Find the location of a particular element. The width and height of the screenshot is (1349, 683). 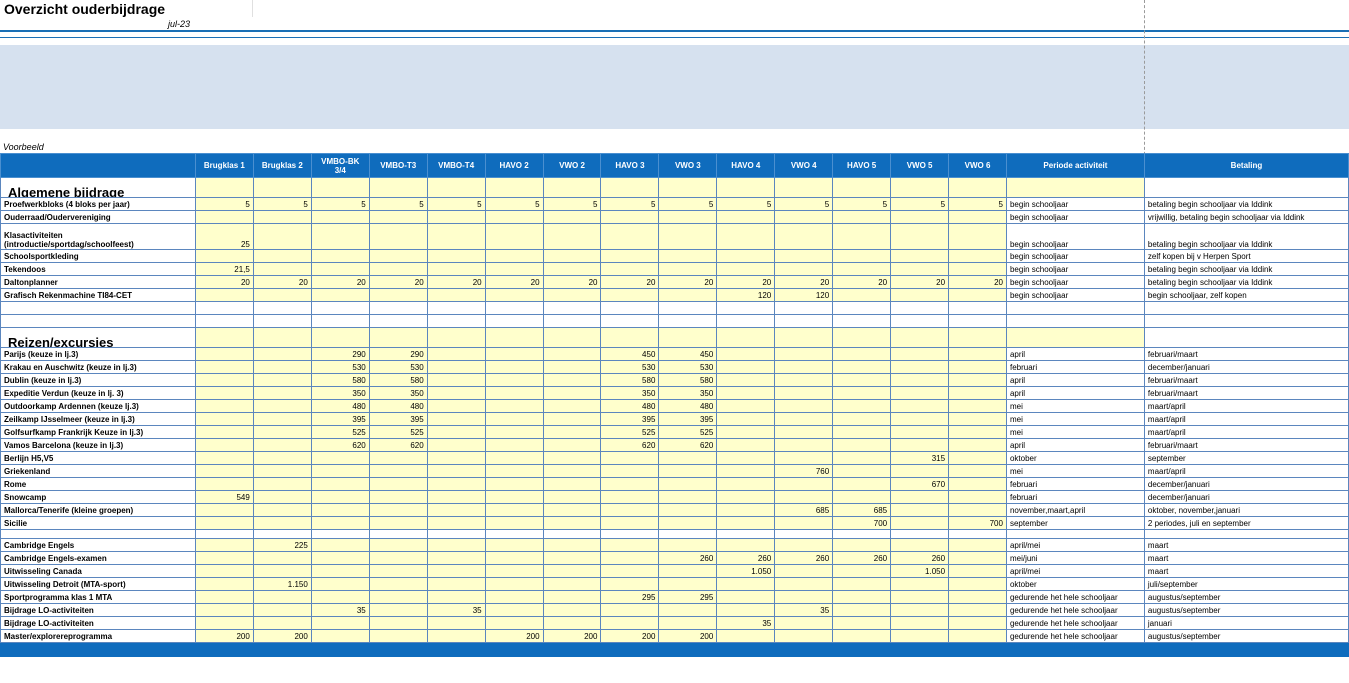

column-header: VMBO-T4 is located at coordinates (456, 165).